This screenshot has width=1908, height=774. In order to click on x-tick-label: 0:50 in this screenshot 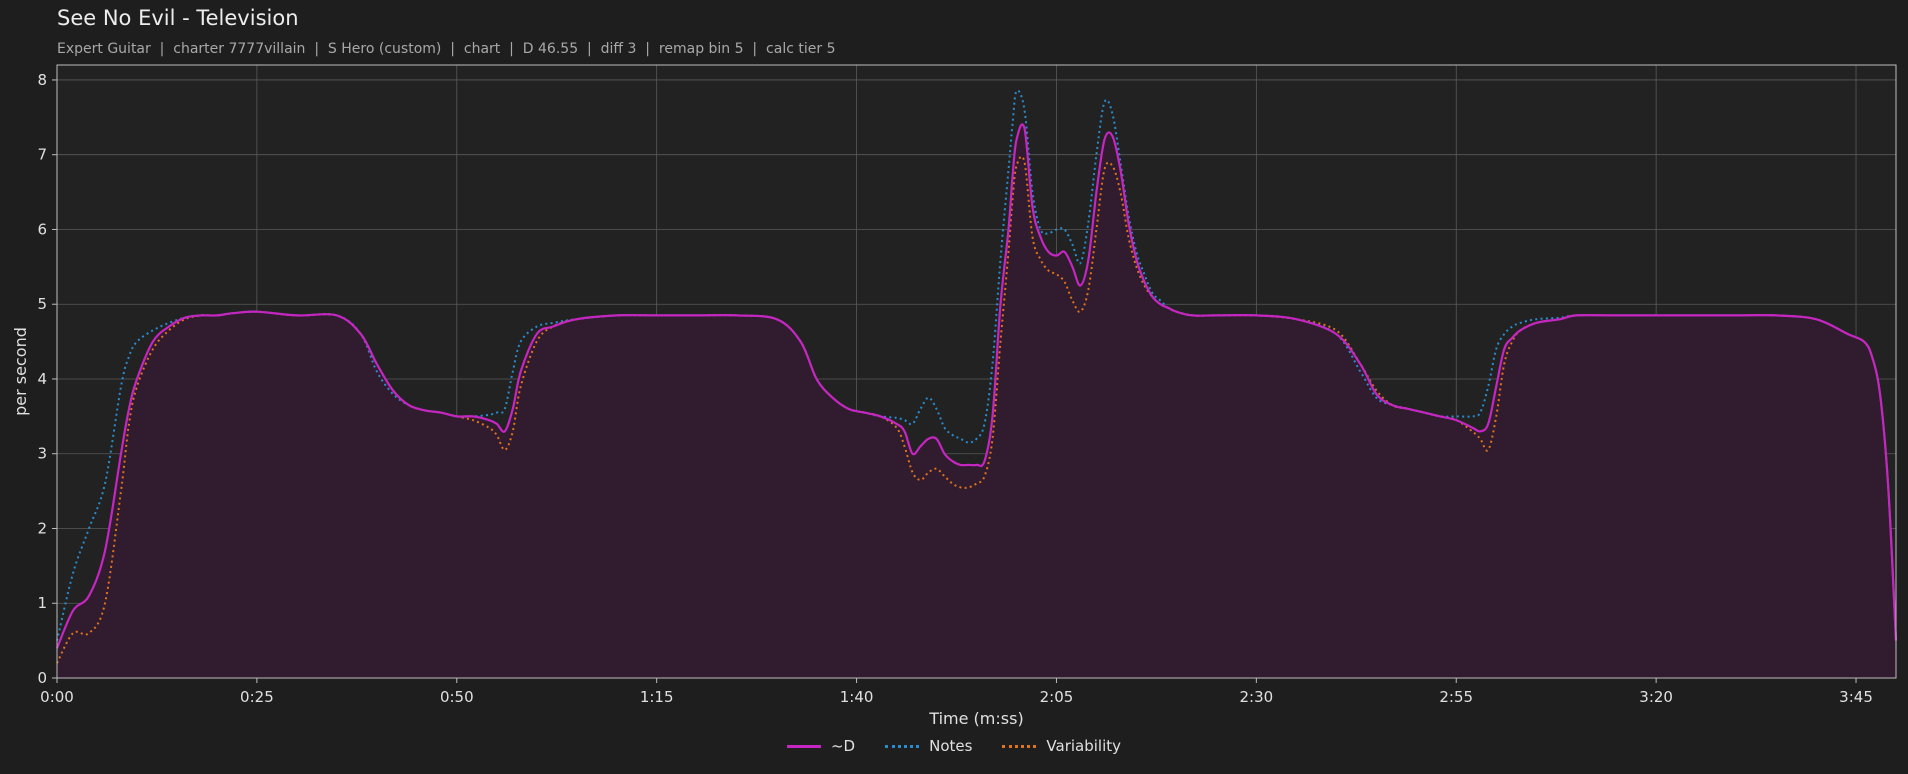, I will do `click(457, 697)`.